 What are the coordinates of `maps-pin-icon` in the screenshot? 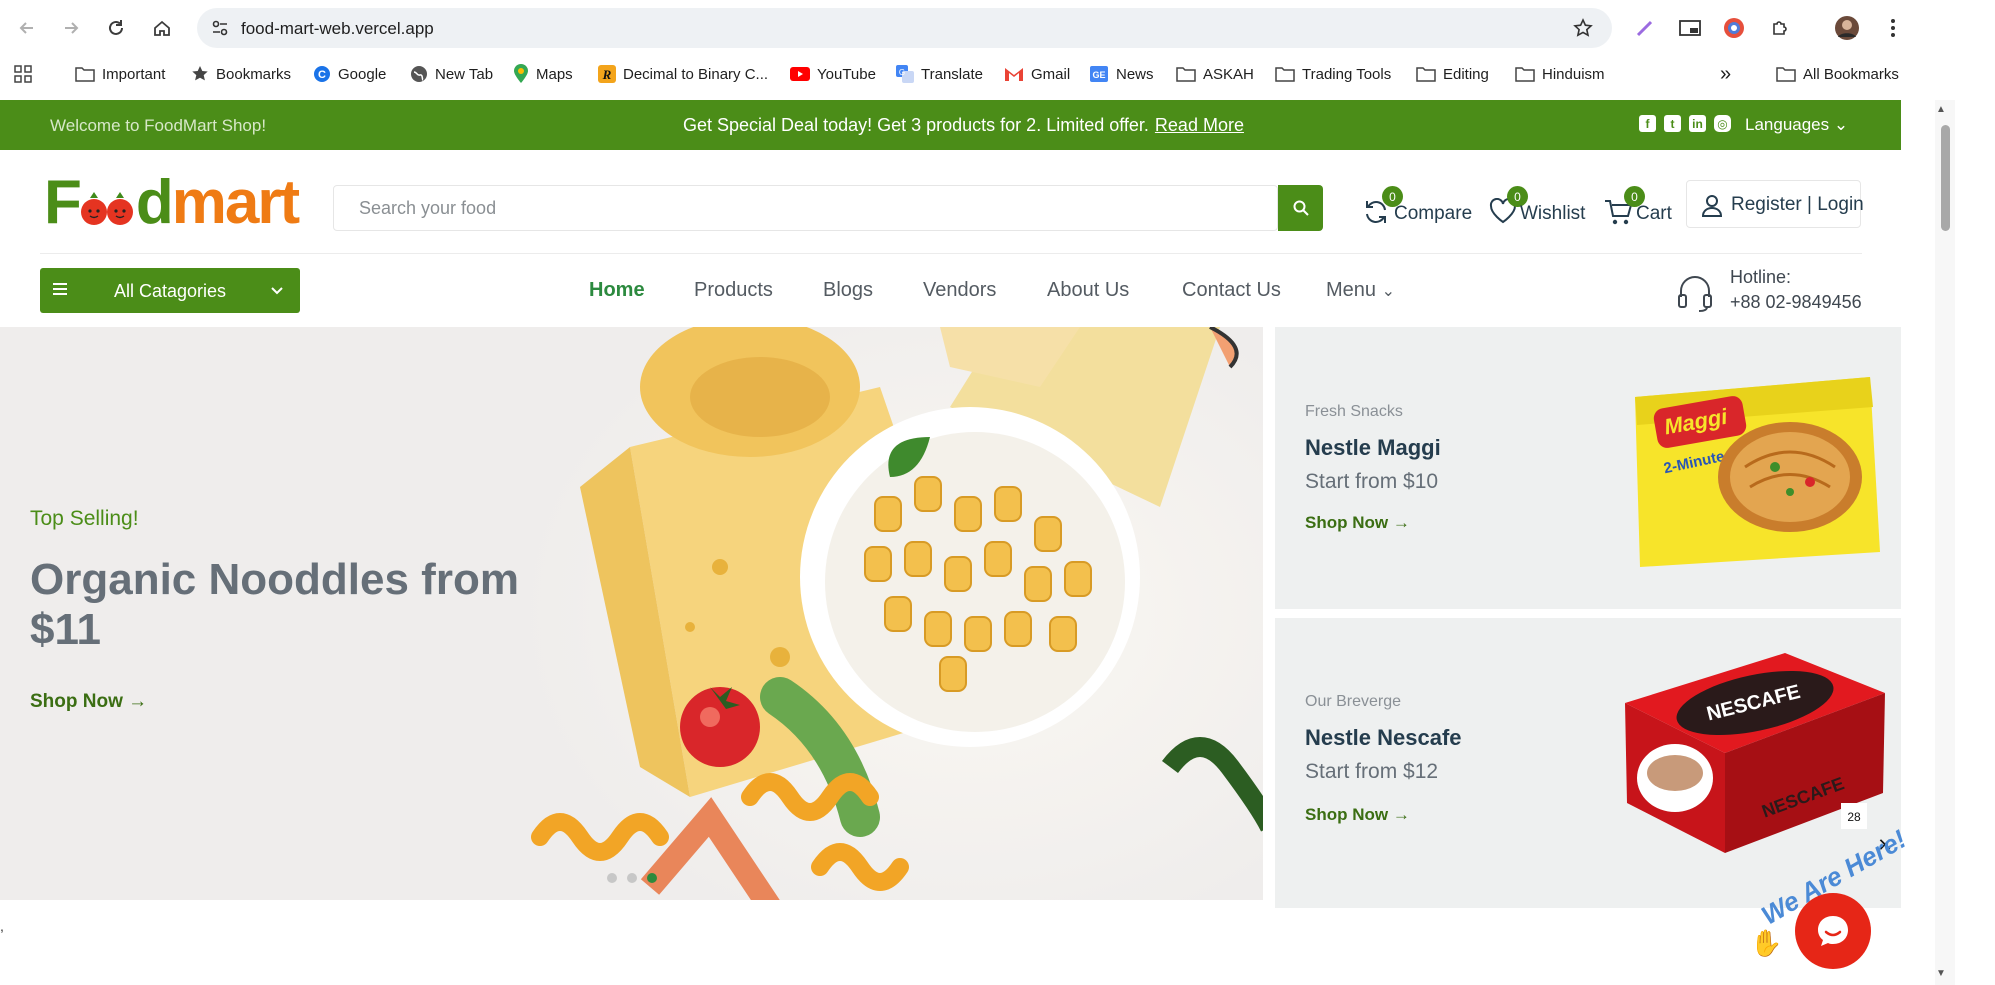 It's located at (521, 73).